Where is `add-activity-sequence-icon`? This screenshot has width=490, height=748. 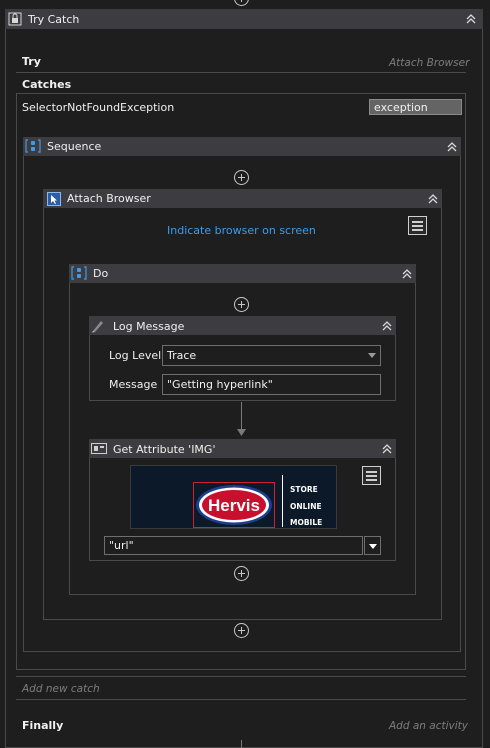
add-activity-sequence-icon is located at coordinates (241, 177).